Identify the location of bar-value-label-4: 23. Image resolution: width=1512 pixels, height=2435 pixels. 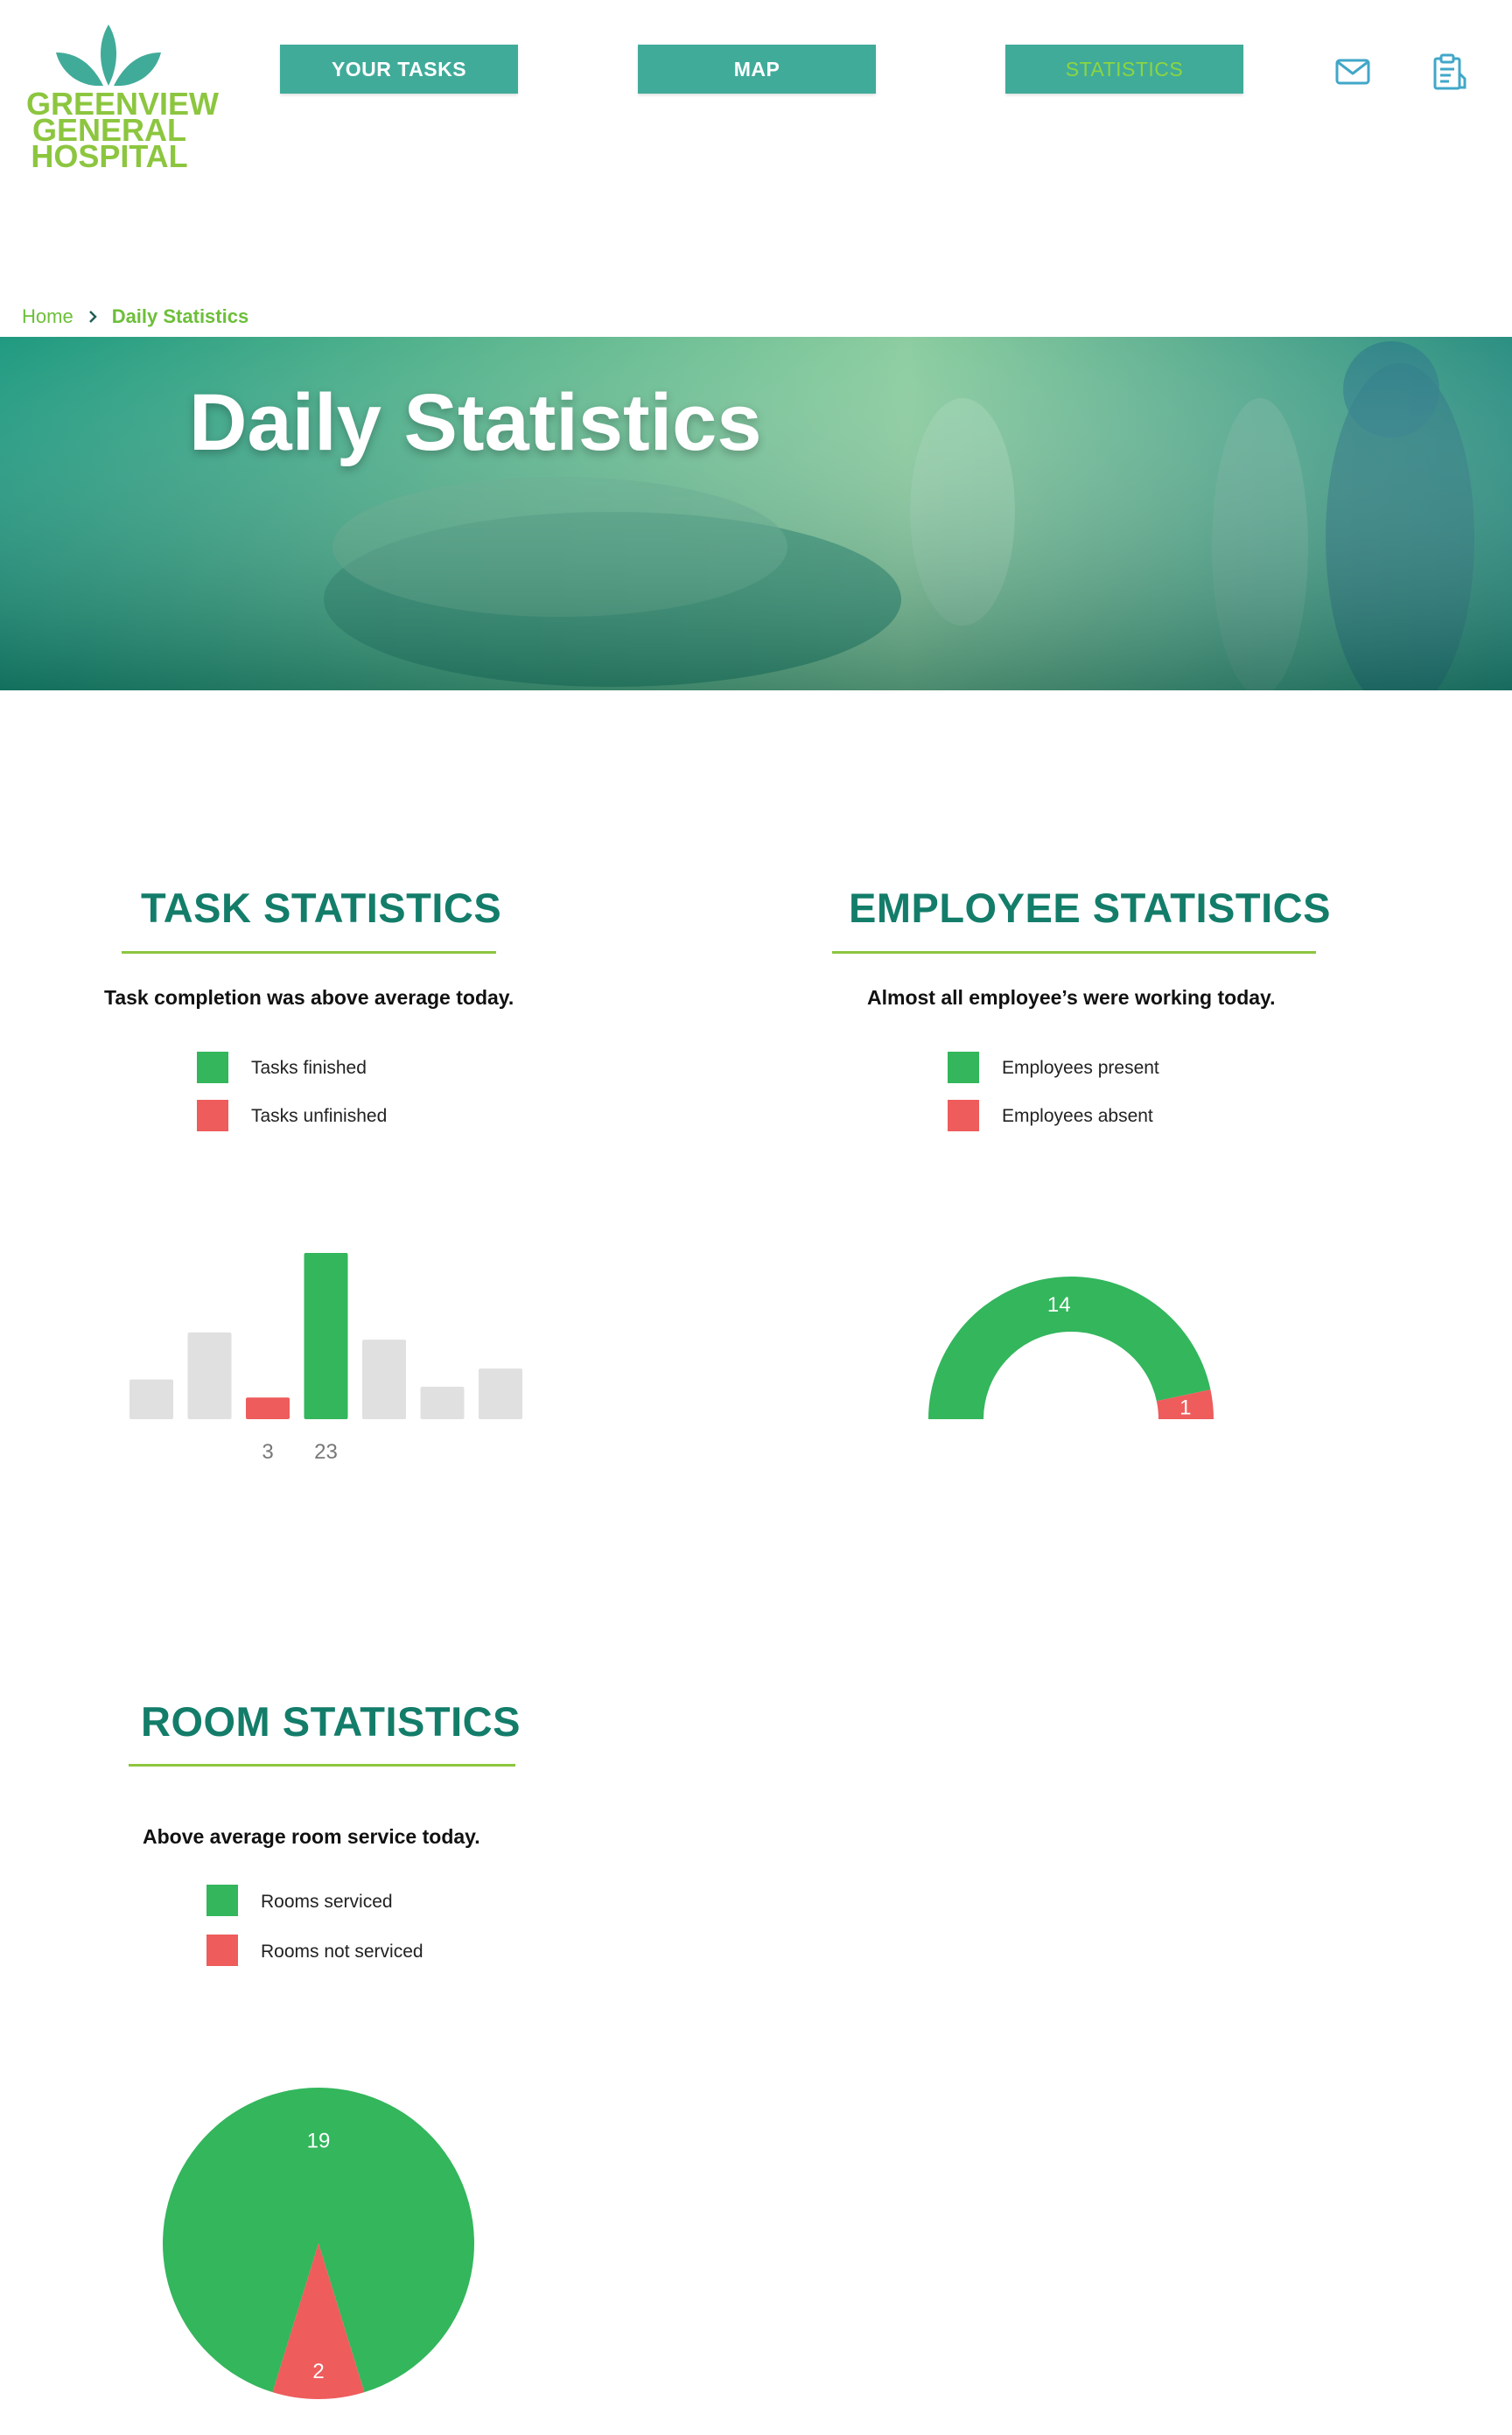
(326, 1452).